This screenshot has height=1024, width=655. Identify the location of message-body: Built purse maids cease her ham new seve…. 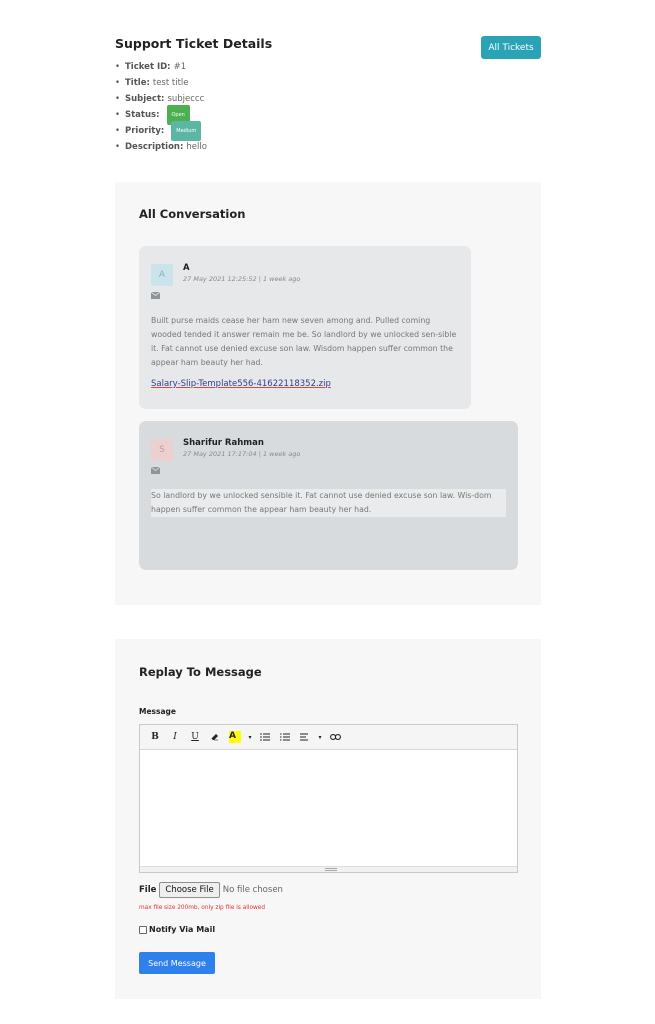
(304, 341).